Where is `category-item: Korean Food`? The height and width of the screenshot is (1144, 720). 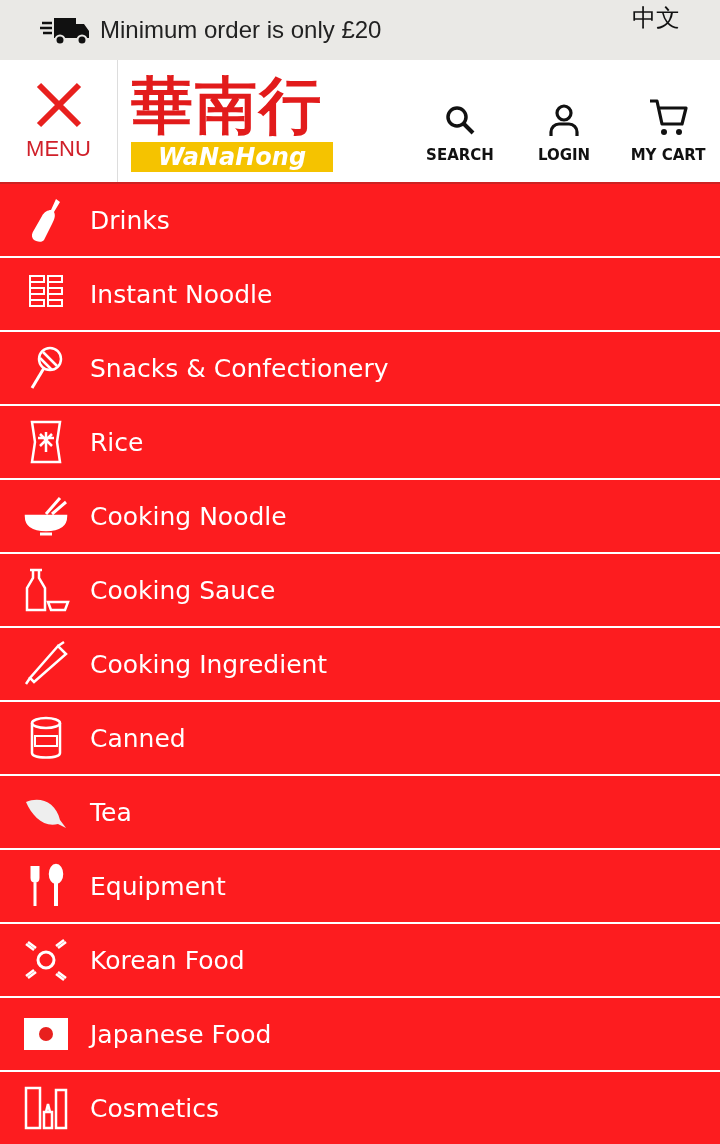
category-item: Korean Food is located at coordinates (360, 960).